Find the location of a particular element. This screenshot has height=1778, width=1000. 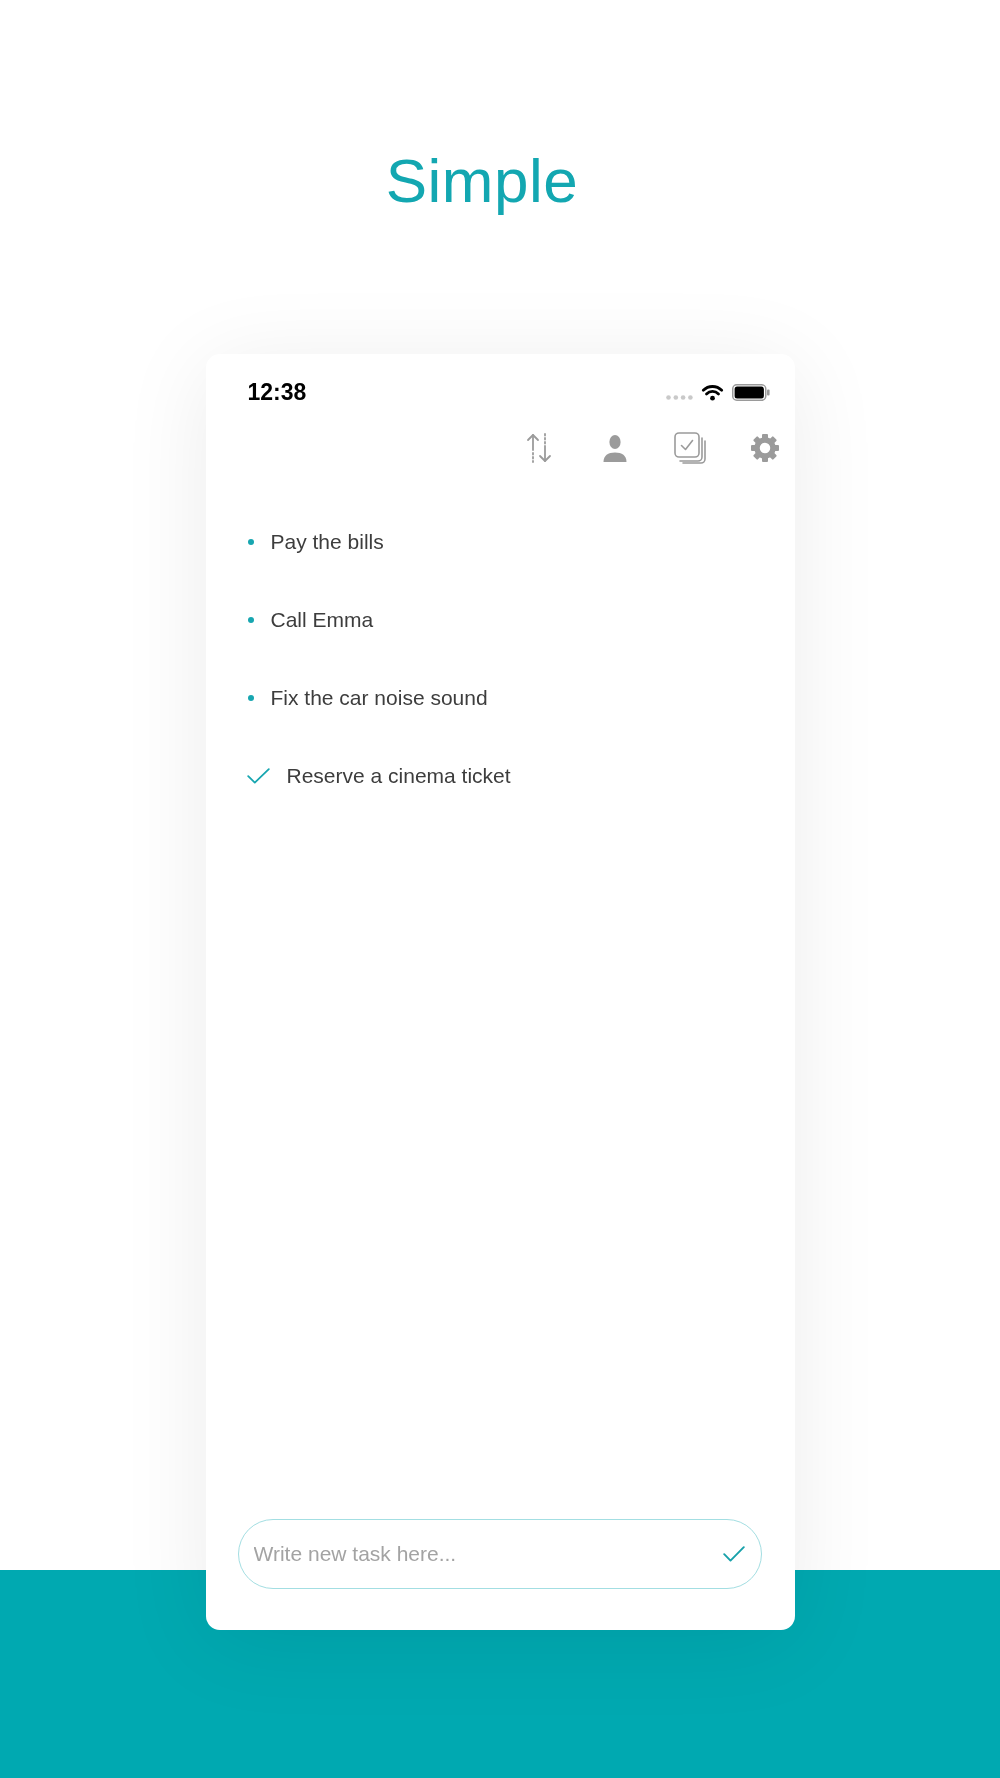

status-time: 12:38 is located at coordinates (277, 392).